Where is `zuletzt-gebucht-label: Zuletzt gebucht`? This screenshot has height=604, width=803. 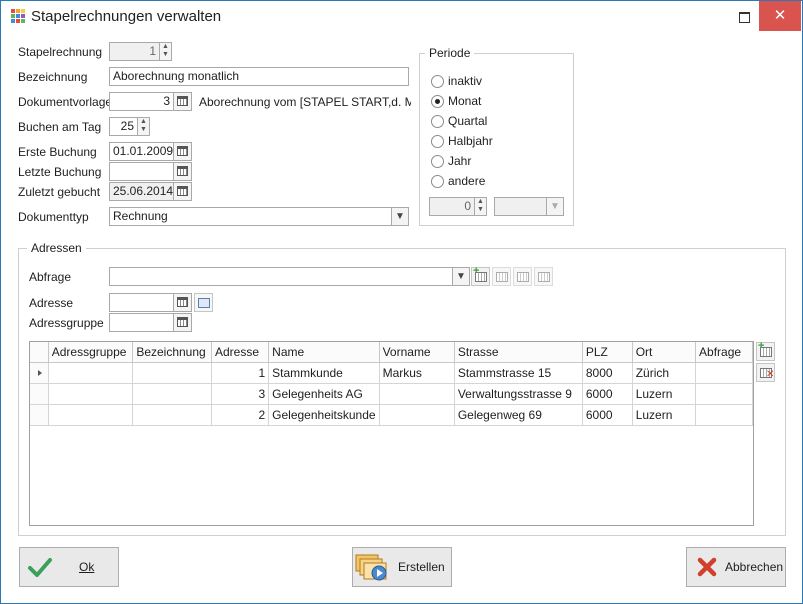 zuletzt-gebucht-label: Zuletzt gebucht is located at coordinates (59, 192).